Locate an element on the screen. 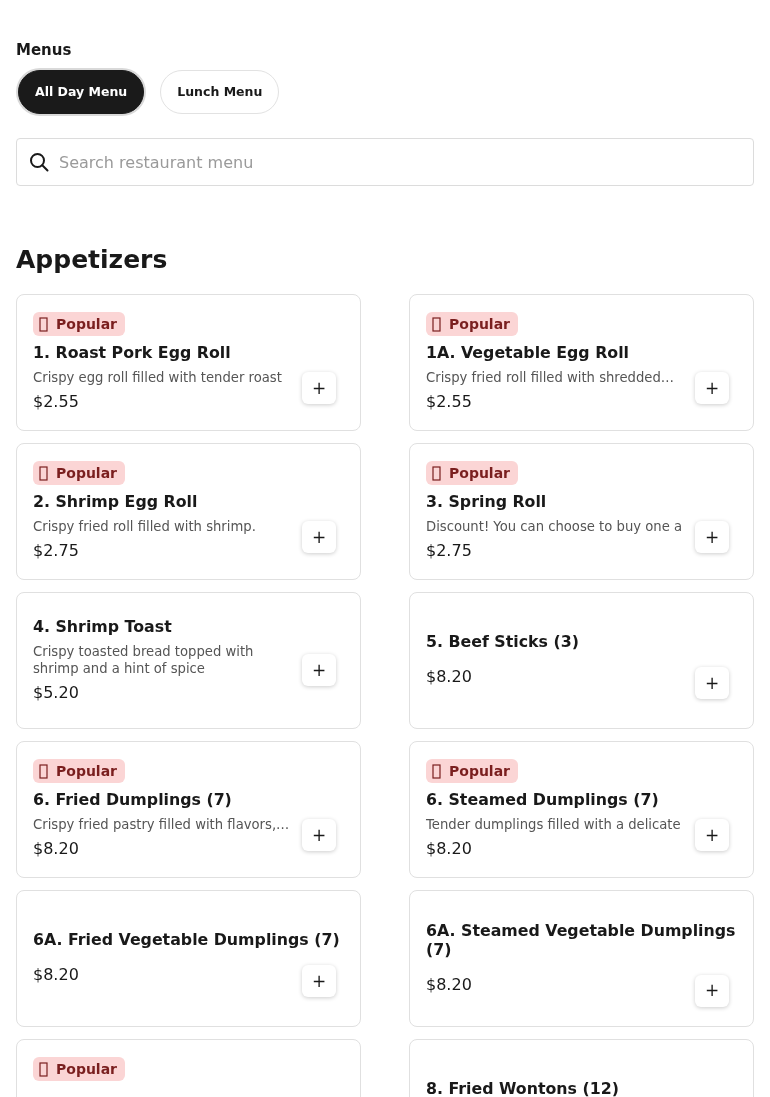 The width and height of the screenshot is (770, 1097). item-name: 5. Beef Sticks (3) is located at coordinates (502, 641).